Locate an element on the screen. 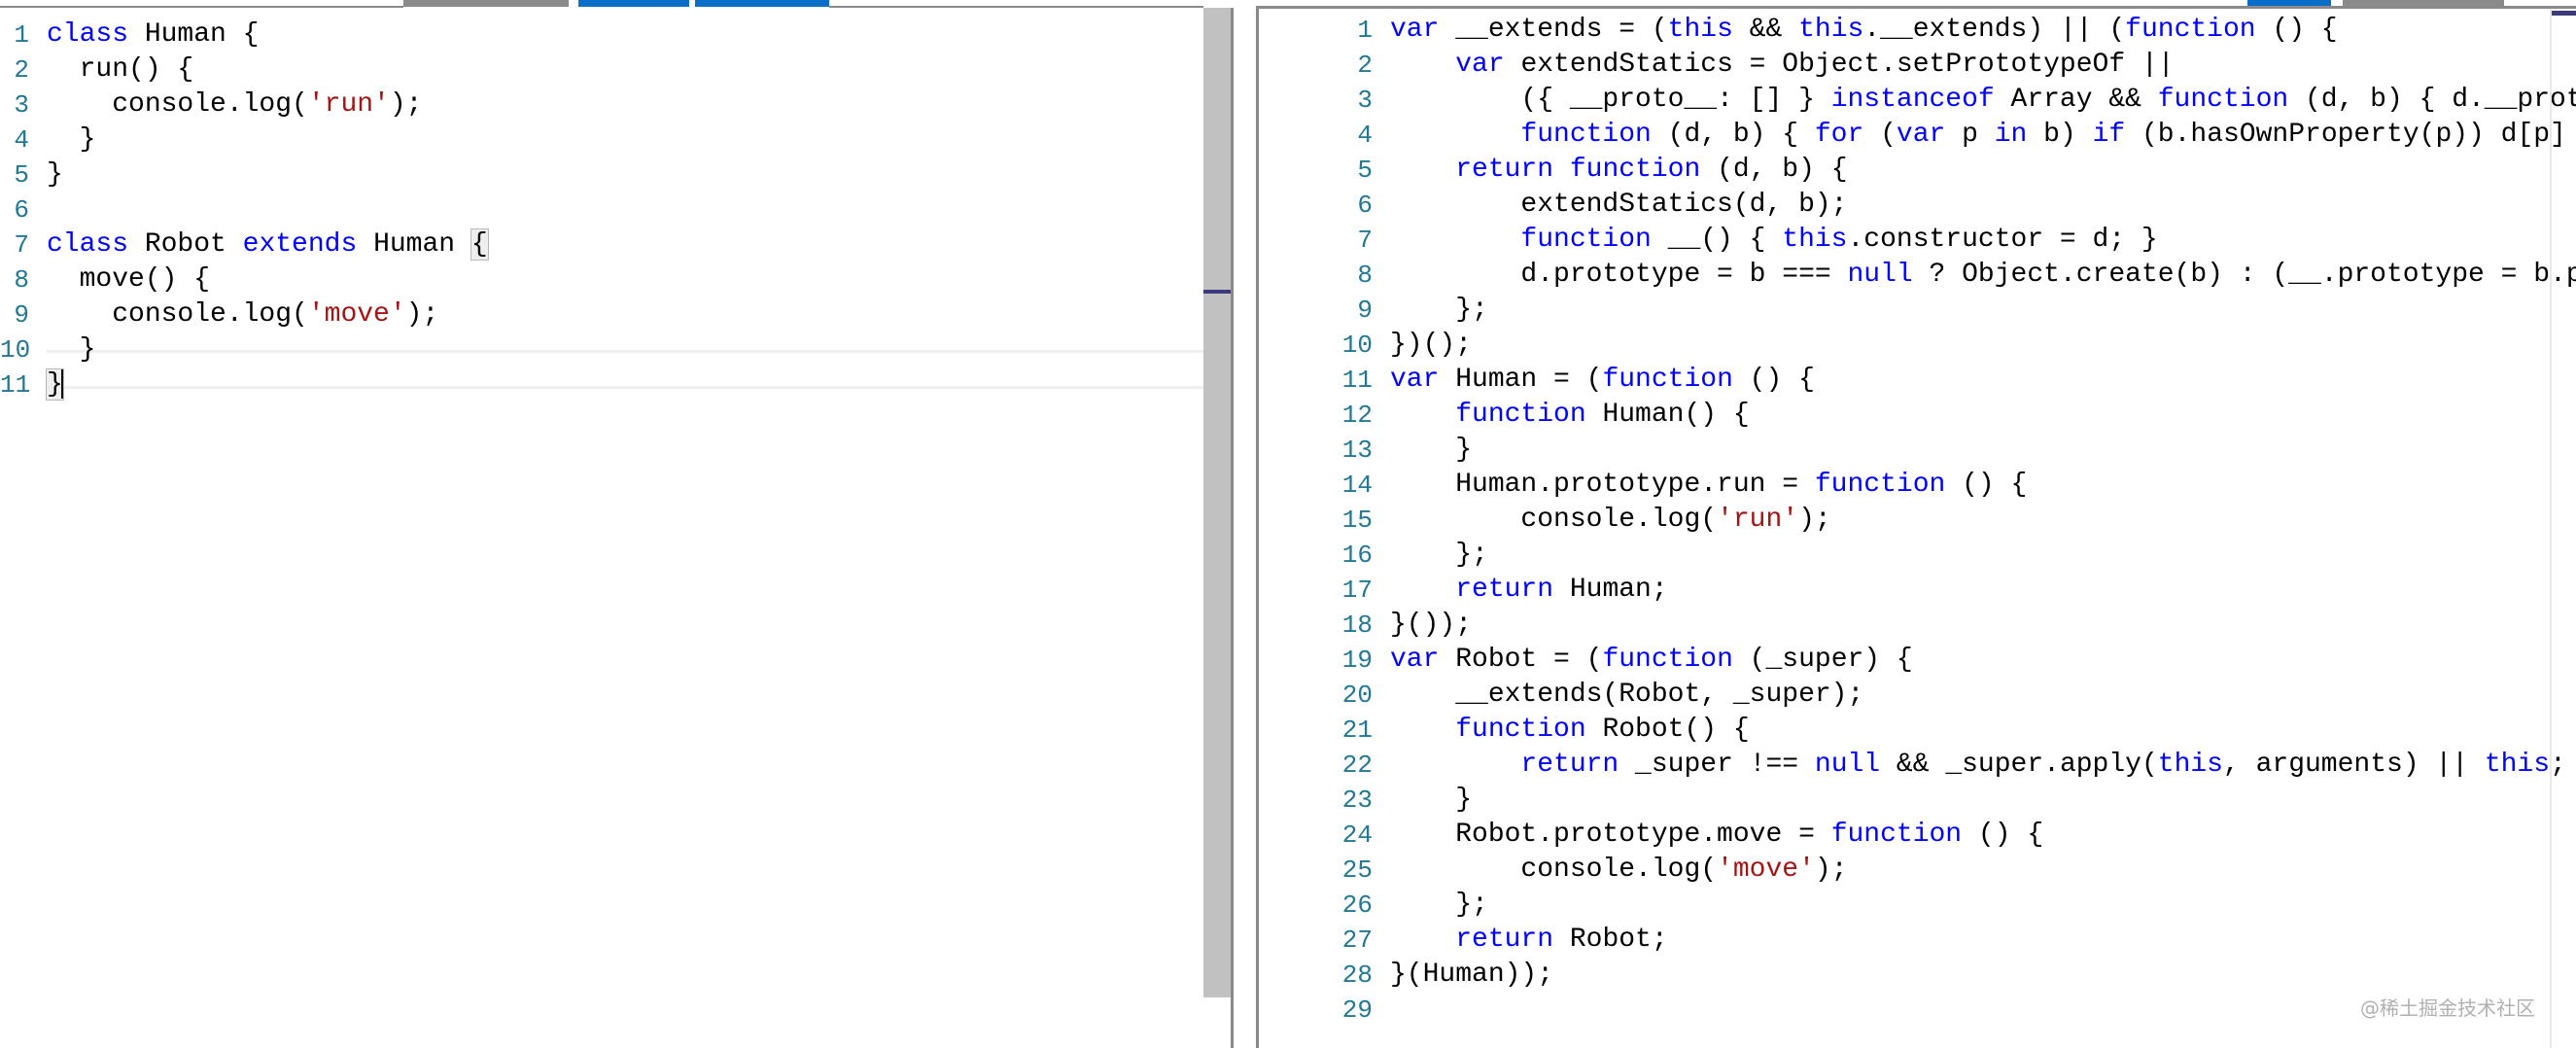  code-text: })(); is located at coordinates (1431, 345).